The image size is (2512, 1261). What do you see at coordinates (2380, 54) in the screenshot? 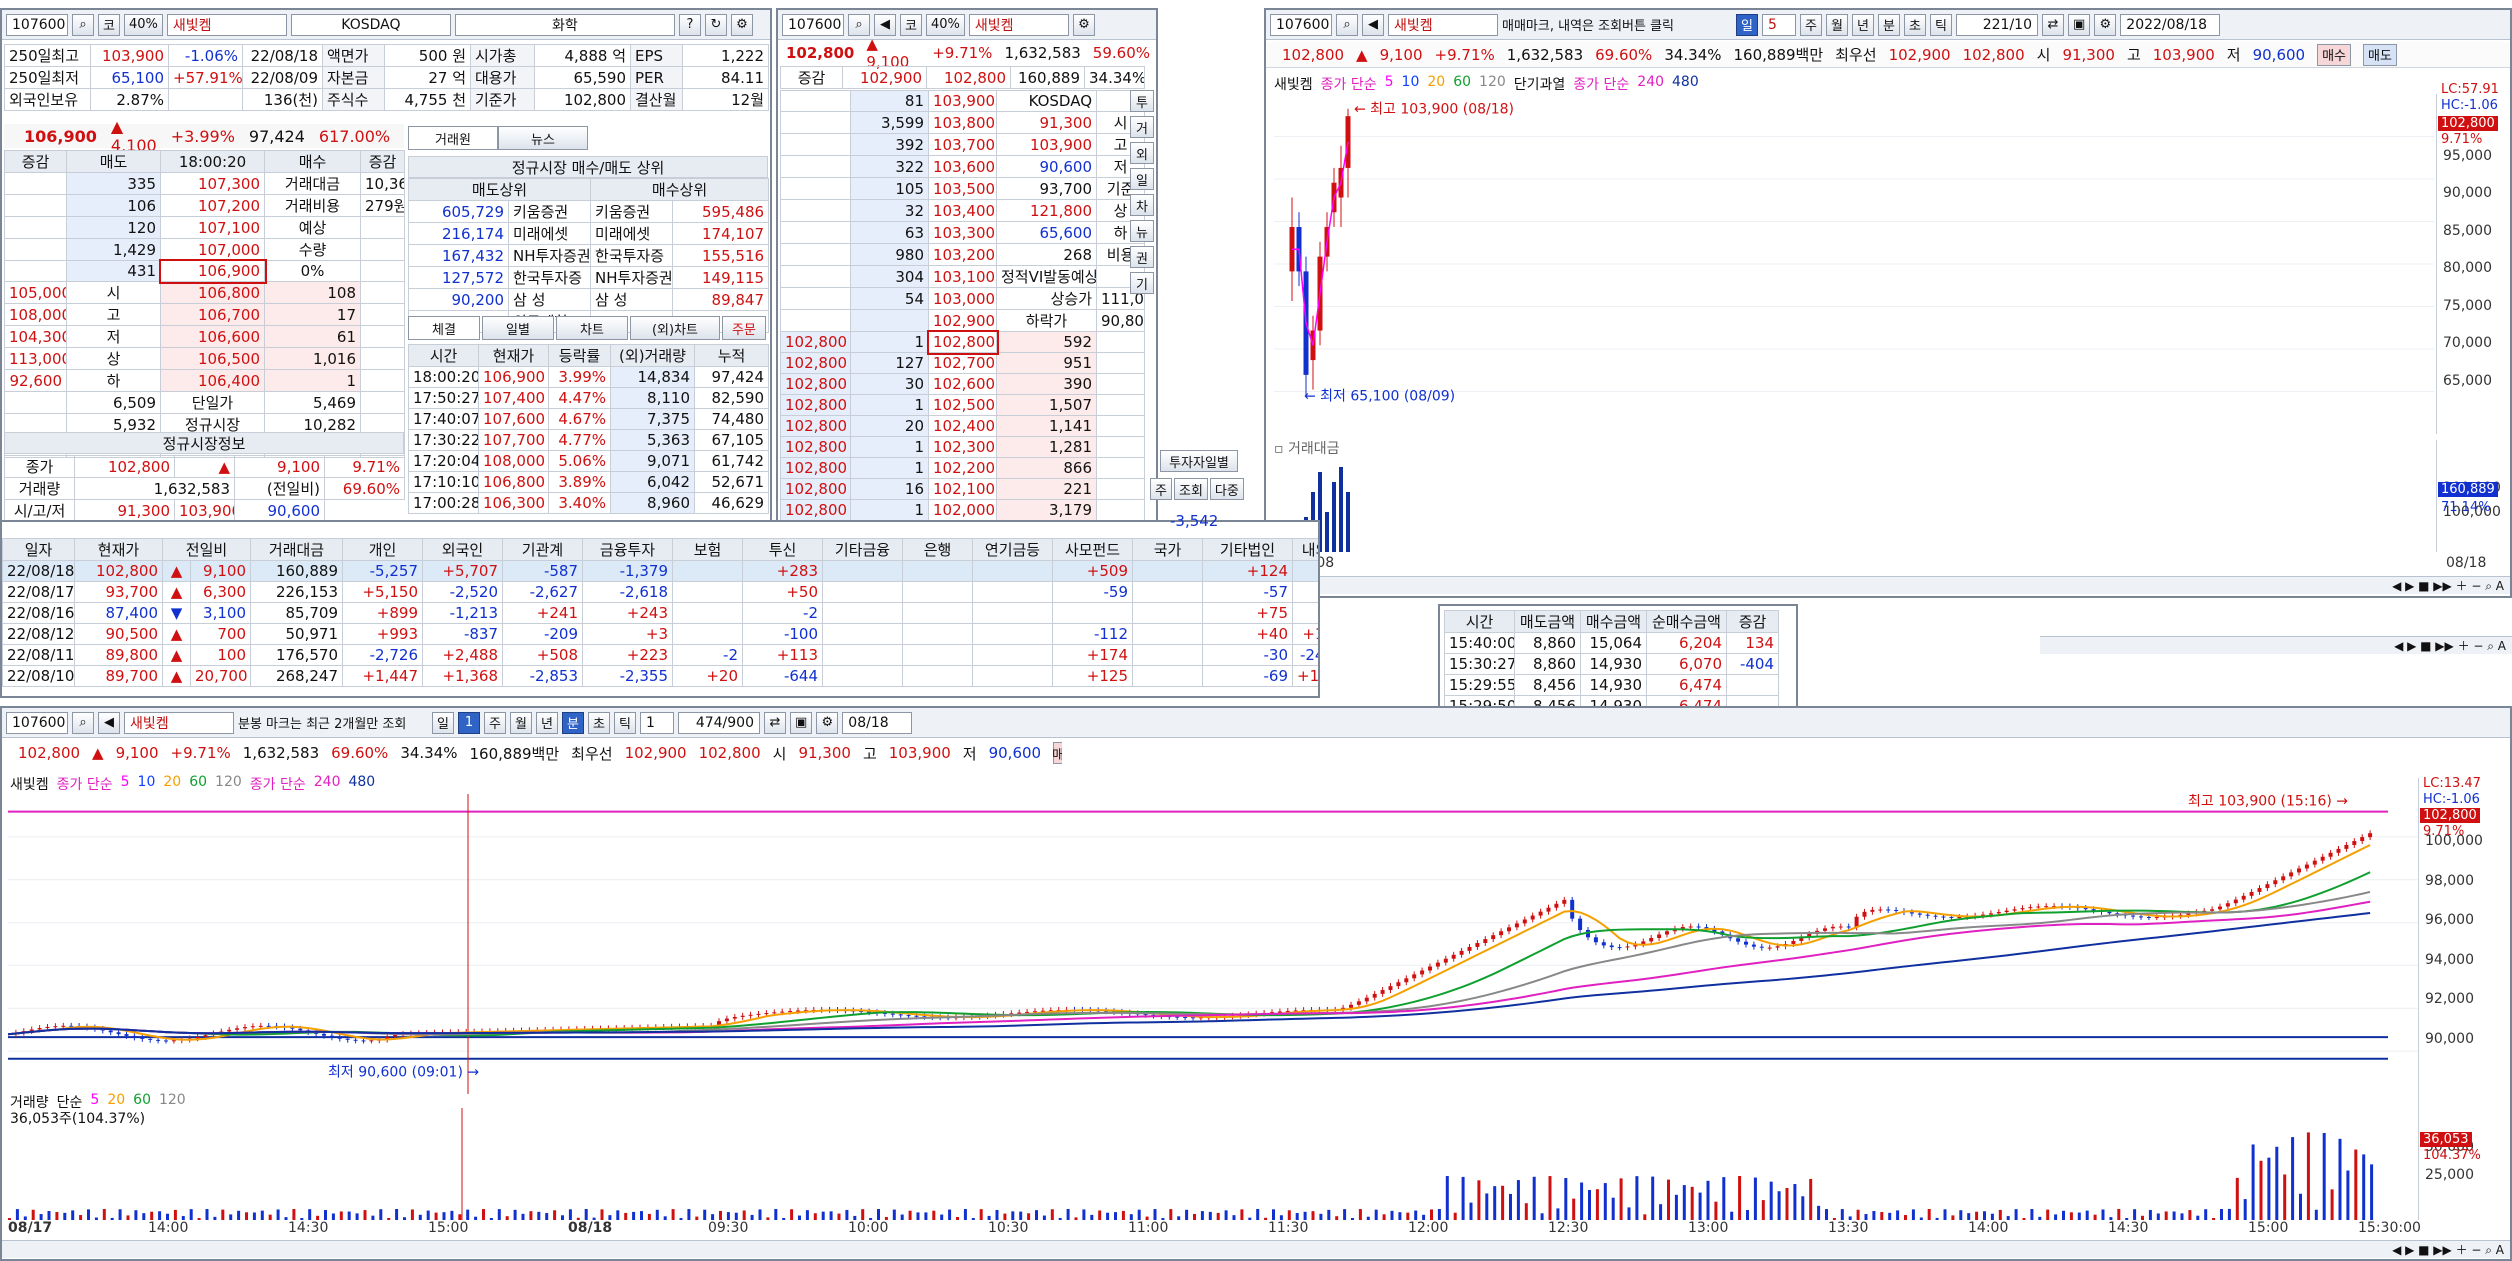
I see `sell-button: 매도` at bounding box center [2380, 54].